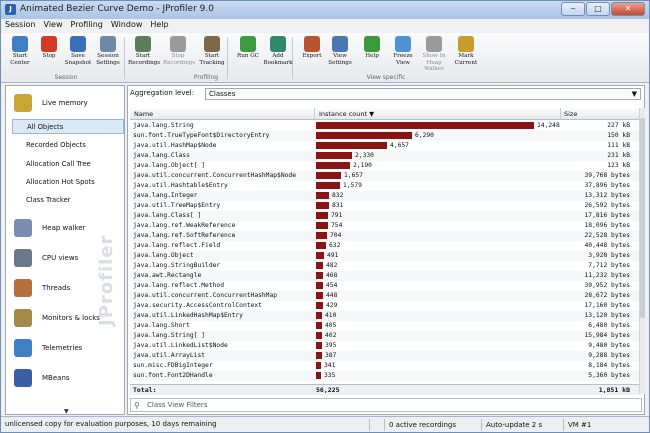 The width and height of the screenshot is (650, 433). What do you see at coordinates (65, 378) in the screenshot?
I see `sidebar-section-mbeans: MBeans` at bounding box center [65, 378].